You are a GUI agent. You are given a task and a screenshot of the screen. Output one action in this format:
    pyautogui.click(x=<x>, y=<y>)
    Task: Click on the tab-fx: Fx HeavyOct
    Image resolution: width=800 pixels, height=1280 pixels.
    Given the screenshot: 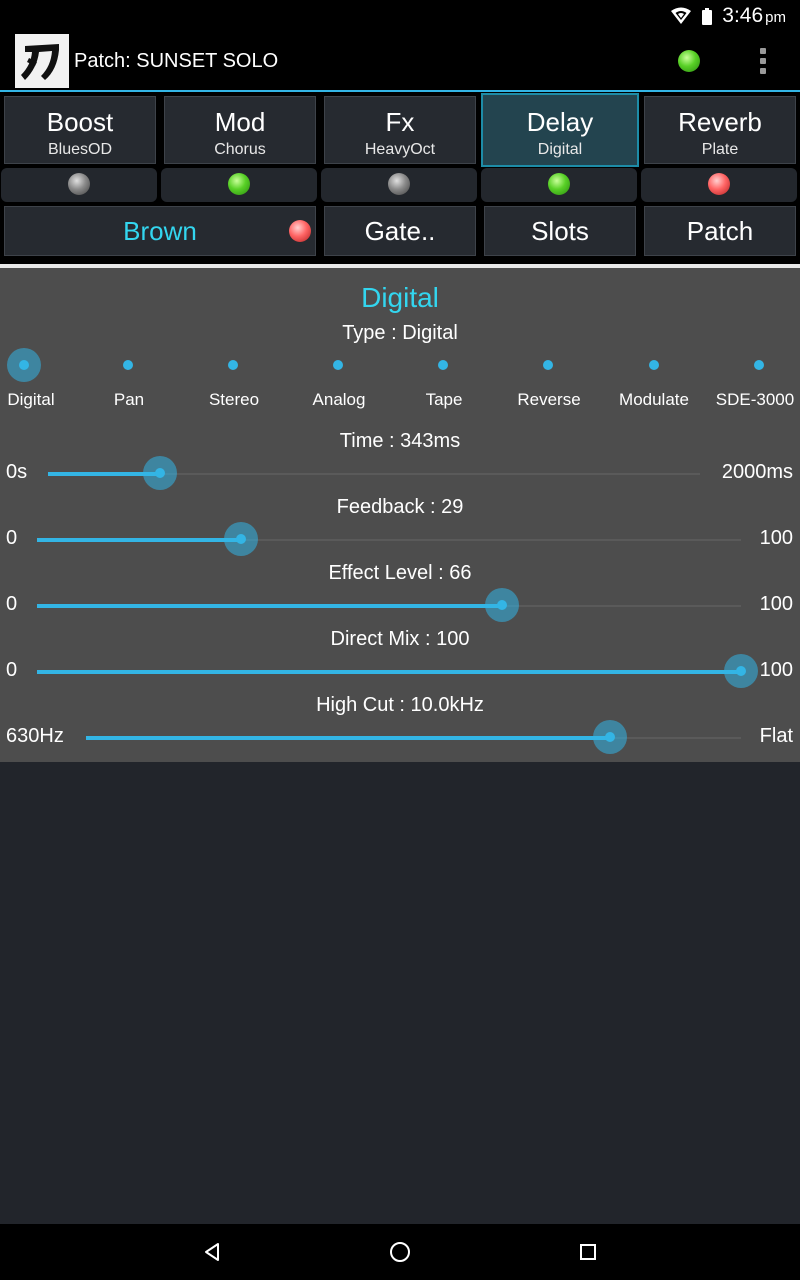 What is the action you would take?
    pyautogui.click(x=400, y=130)
    